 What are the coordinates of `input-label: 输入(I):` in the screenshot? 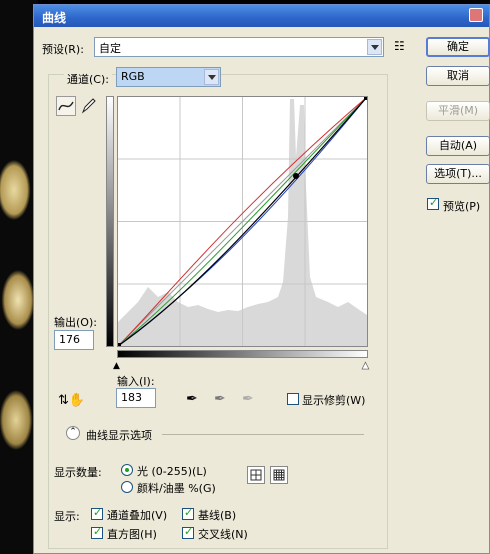 It's located at (136, 381).